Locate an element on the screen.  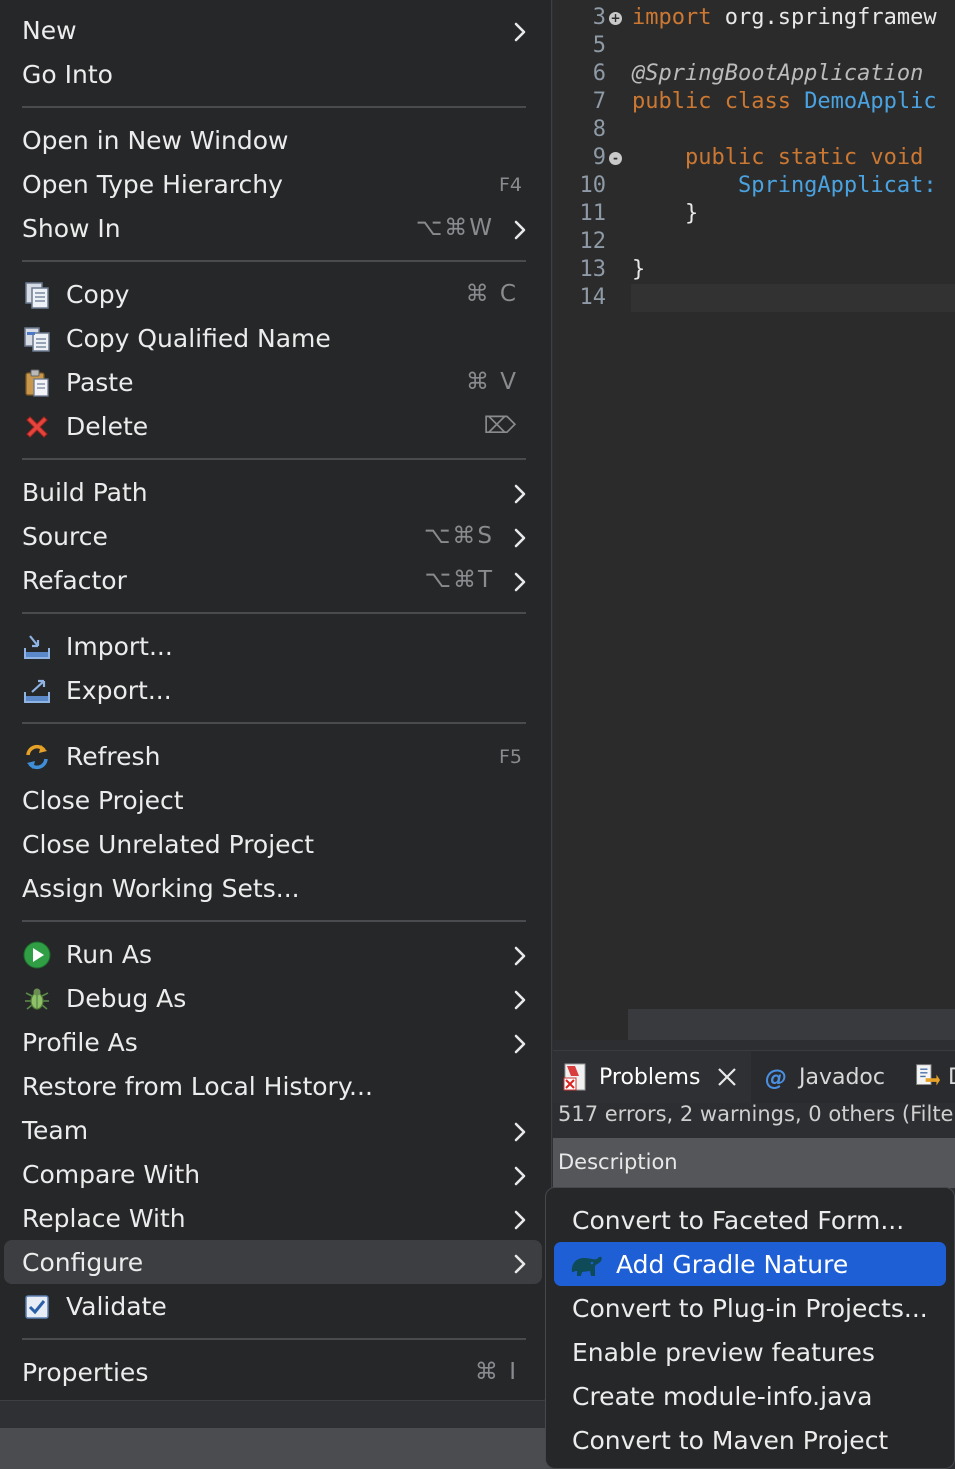
menu-item-configure: Configure is located at coordinates (273, 1262).